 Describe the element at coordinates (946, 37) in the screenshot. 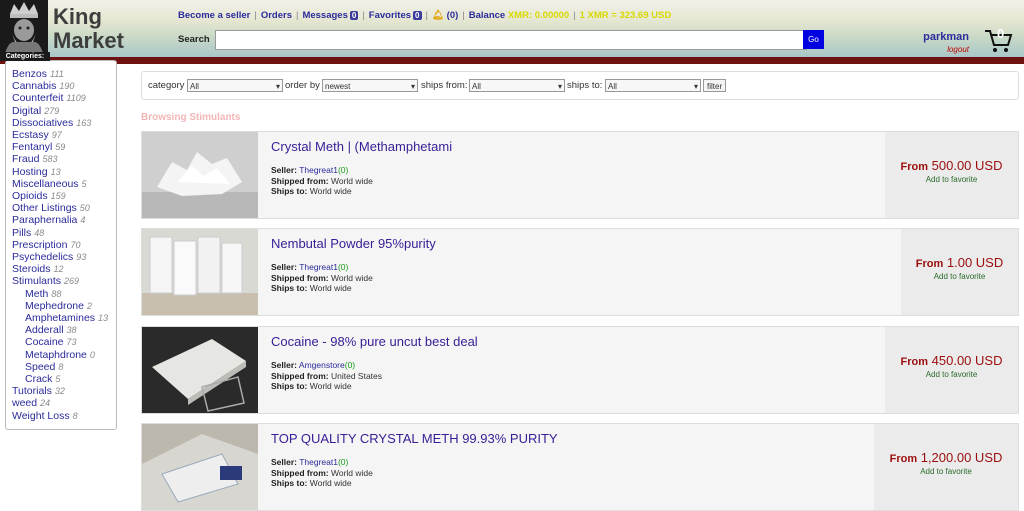

I see `username-link: parkman` at that location.